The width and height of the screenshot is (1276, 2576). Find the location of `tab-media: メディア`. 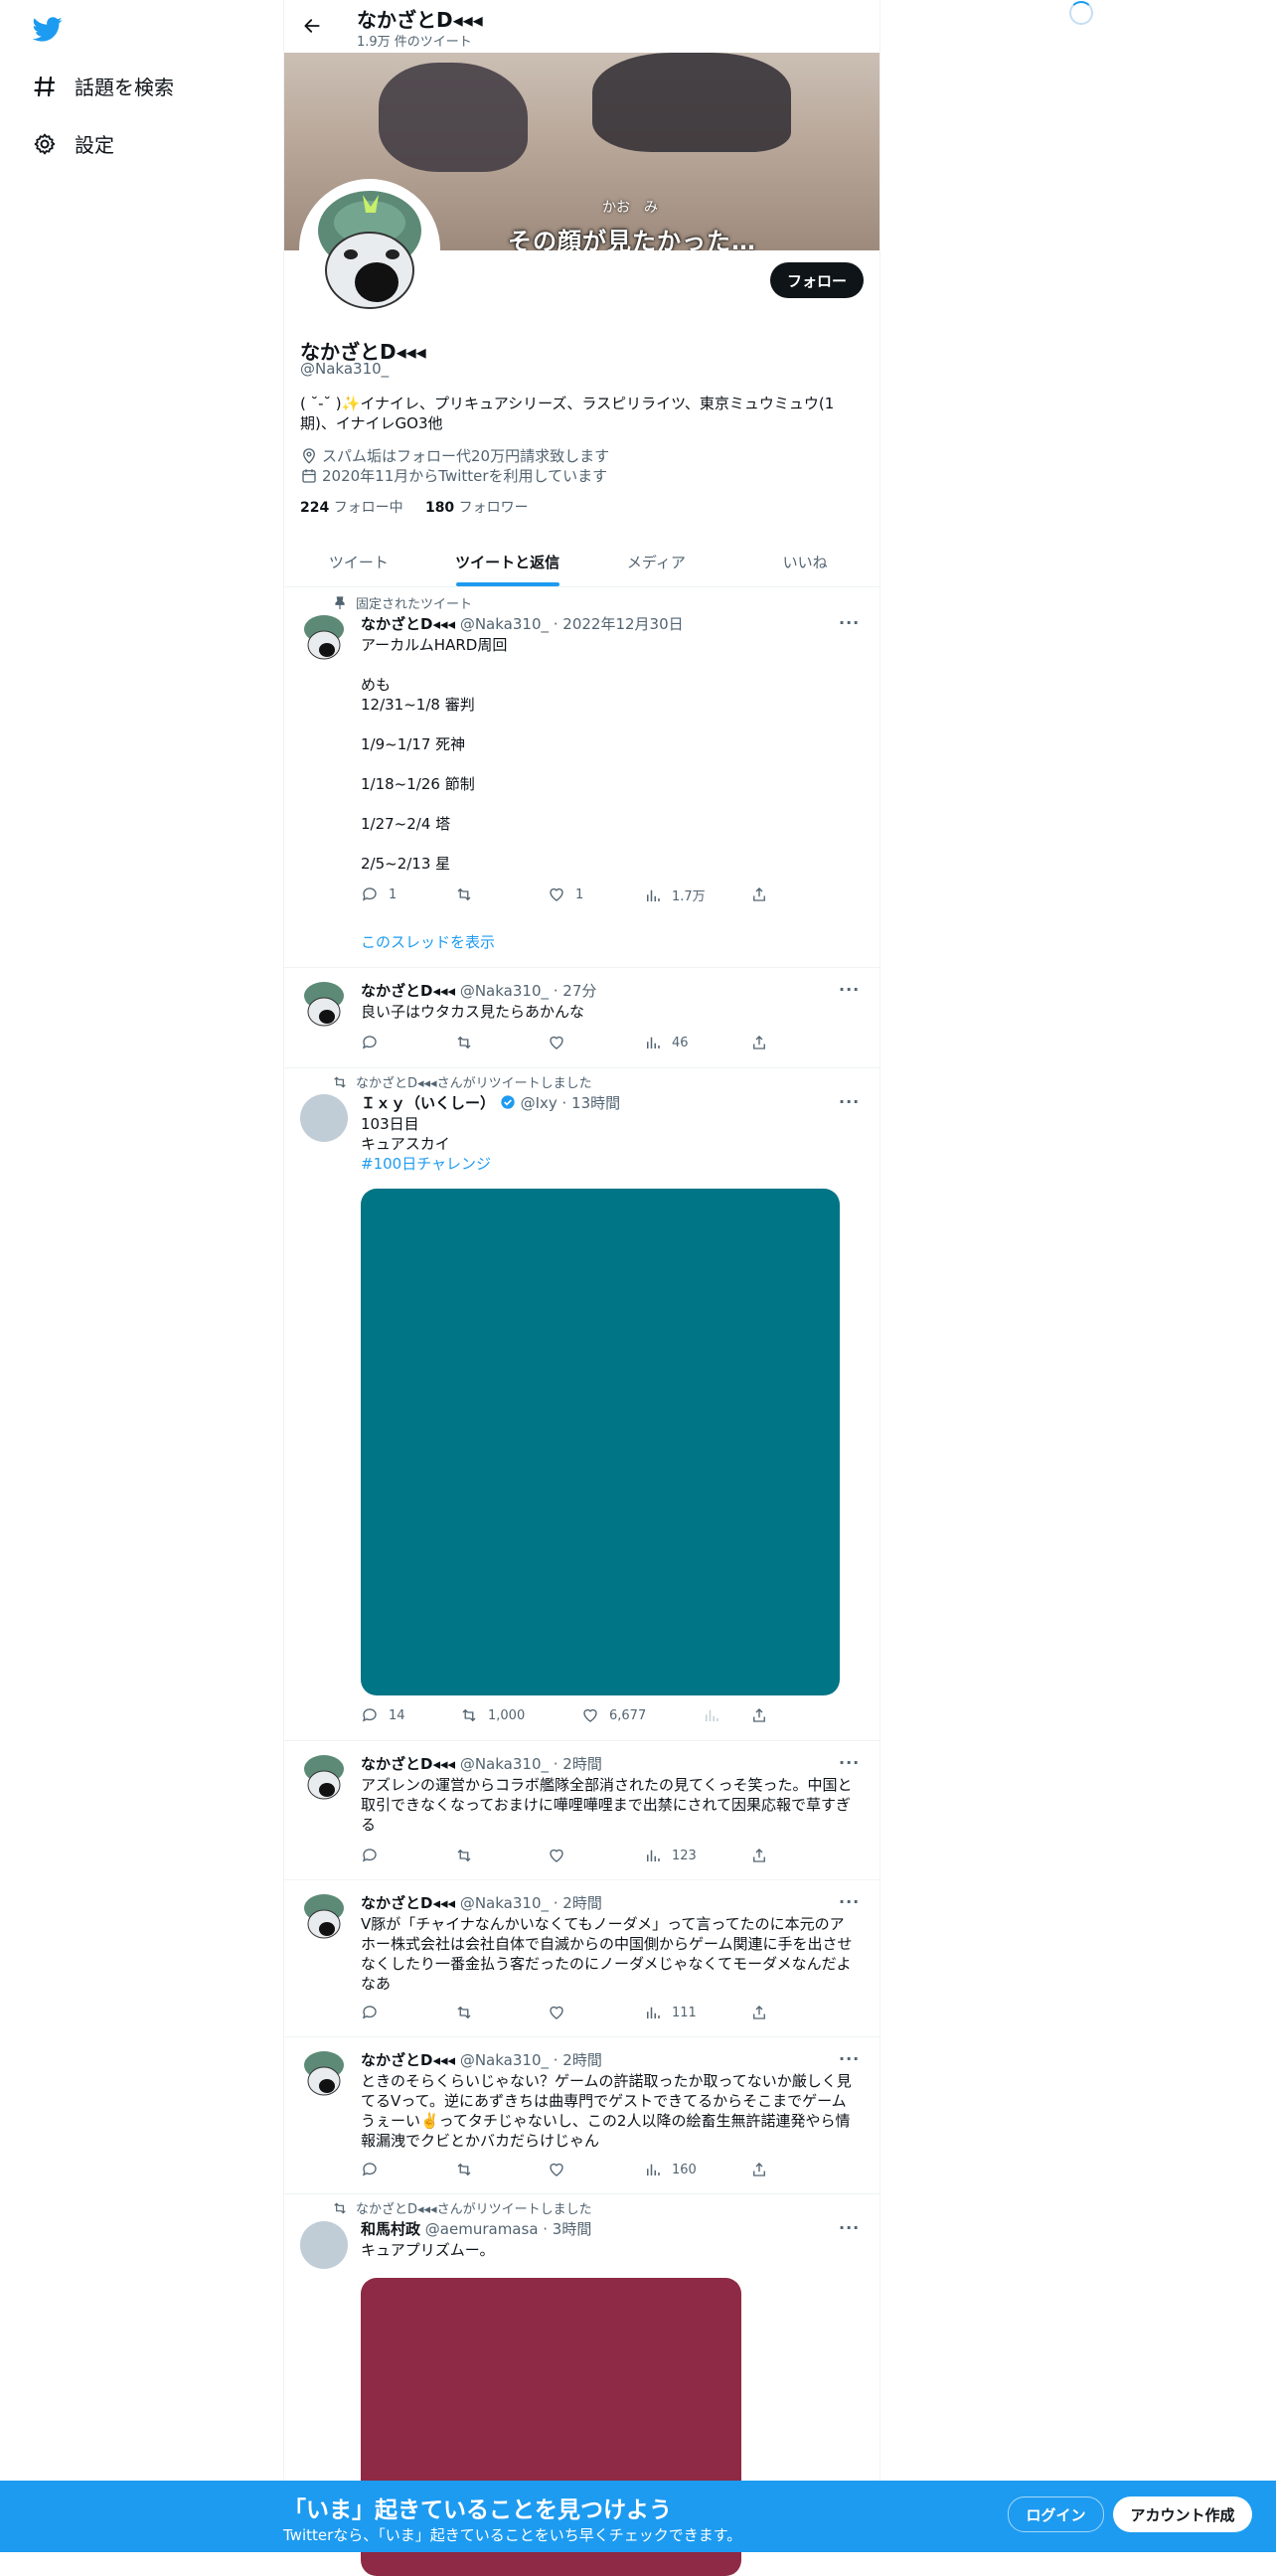

tab-media: メディア is located at coordinates (656, 561).